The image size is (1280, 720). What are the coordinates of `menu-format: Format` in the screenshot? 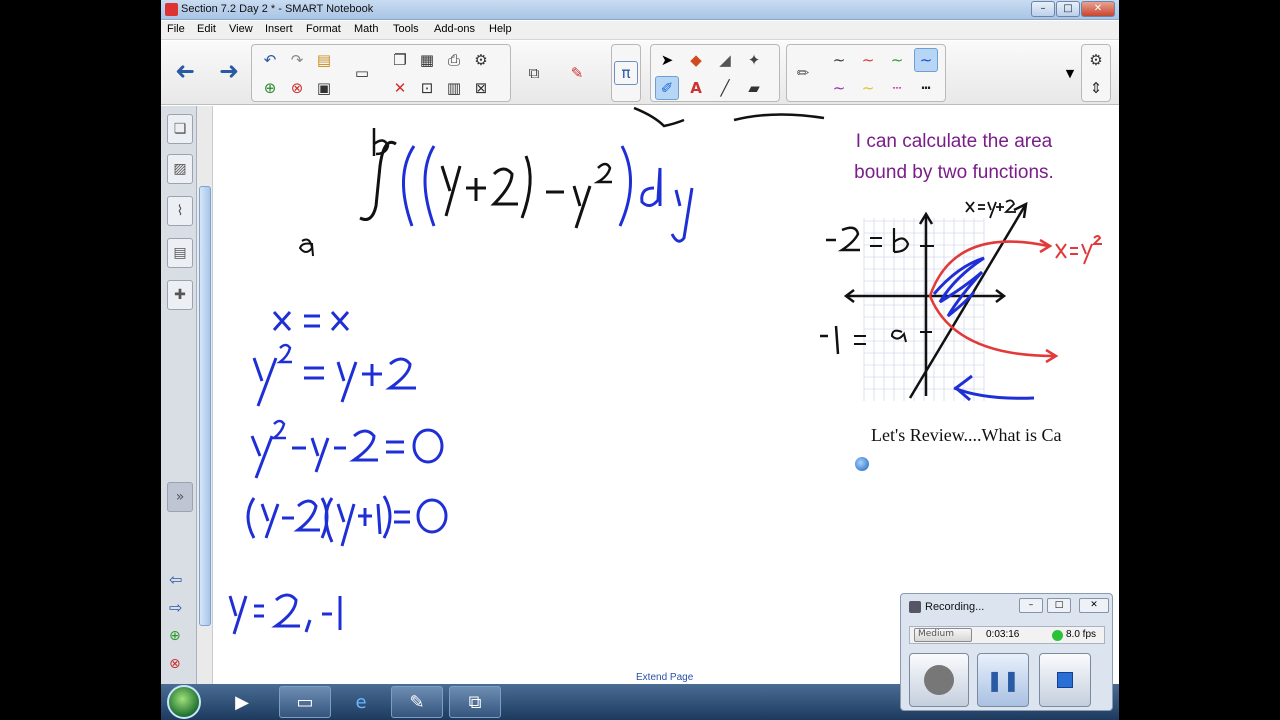 It's located at (323, 29).